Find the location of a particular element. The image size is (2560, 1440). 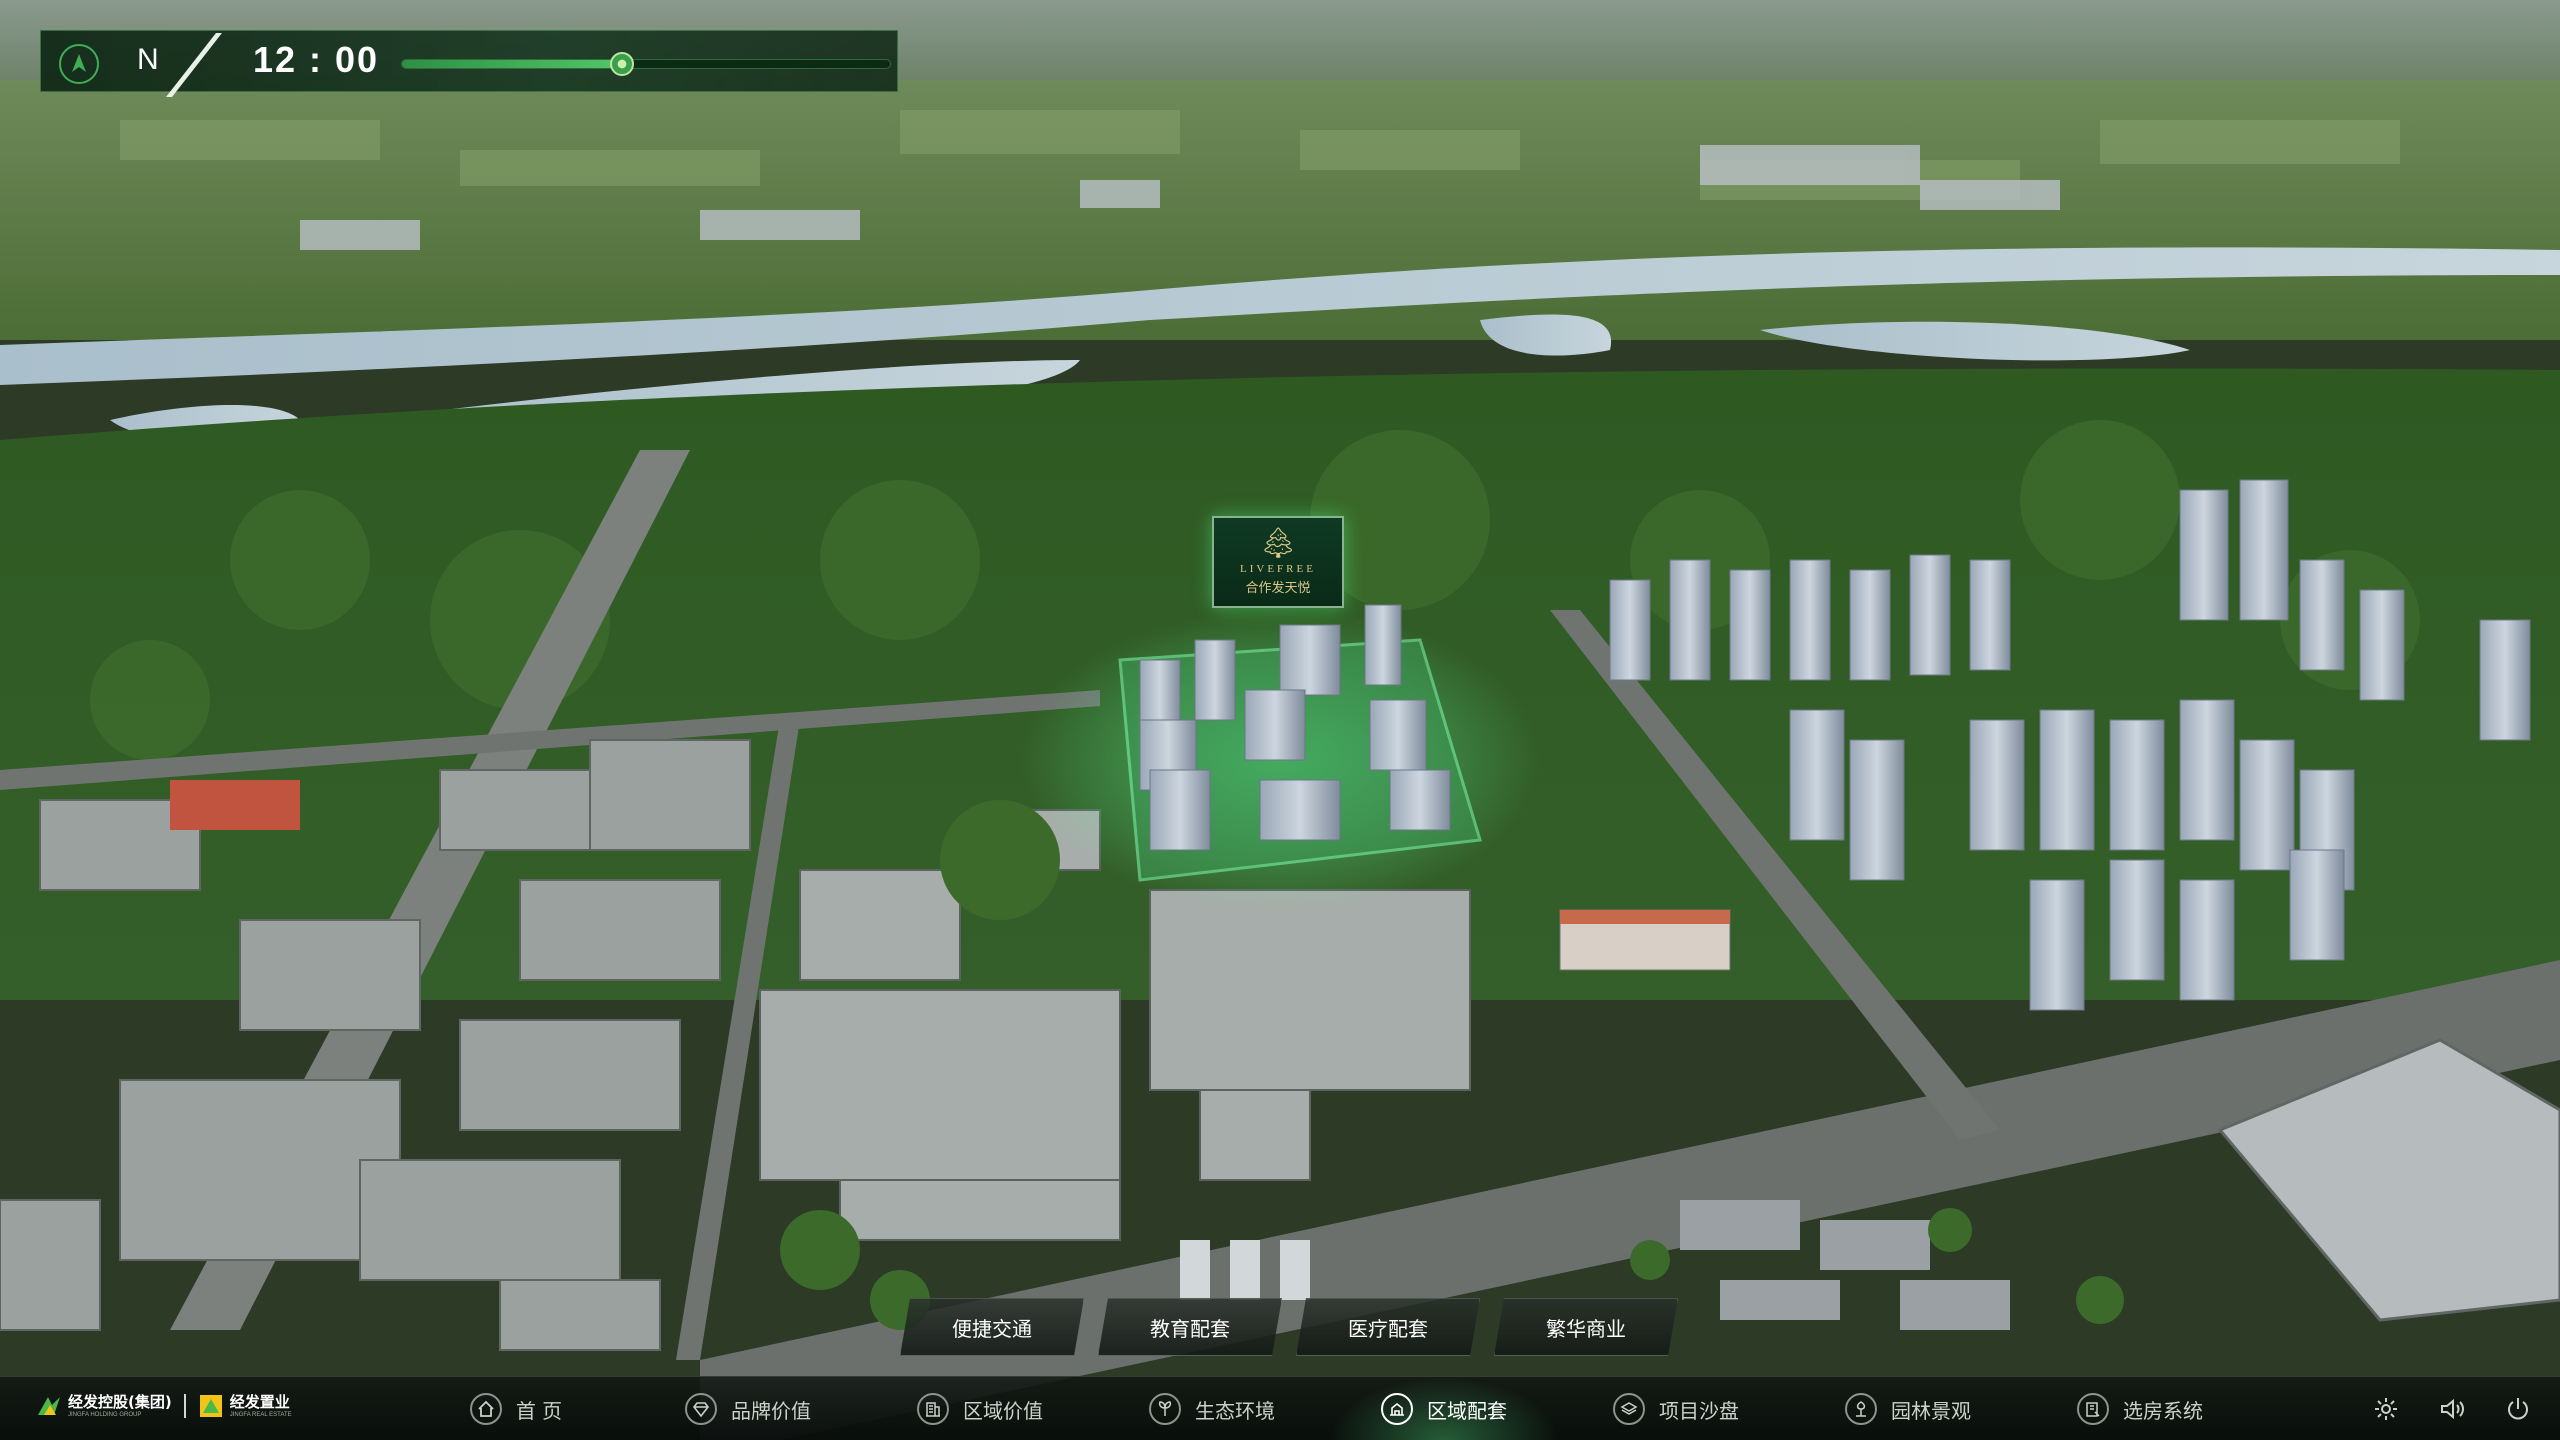

panel-divider is located at coordinates (194, 65).